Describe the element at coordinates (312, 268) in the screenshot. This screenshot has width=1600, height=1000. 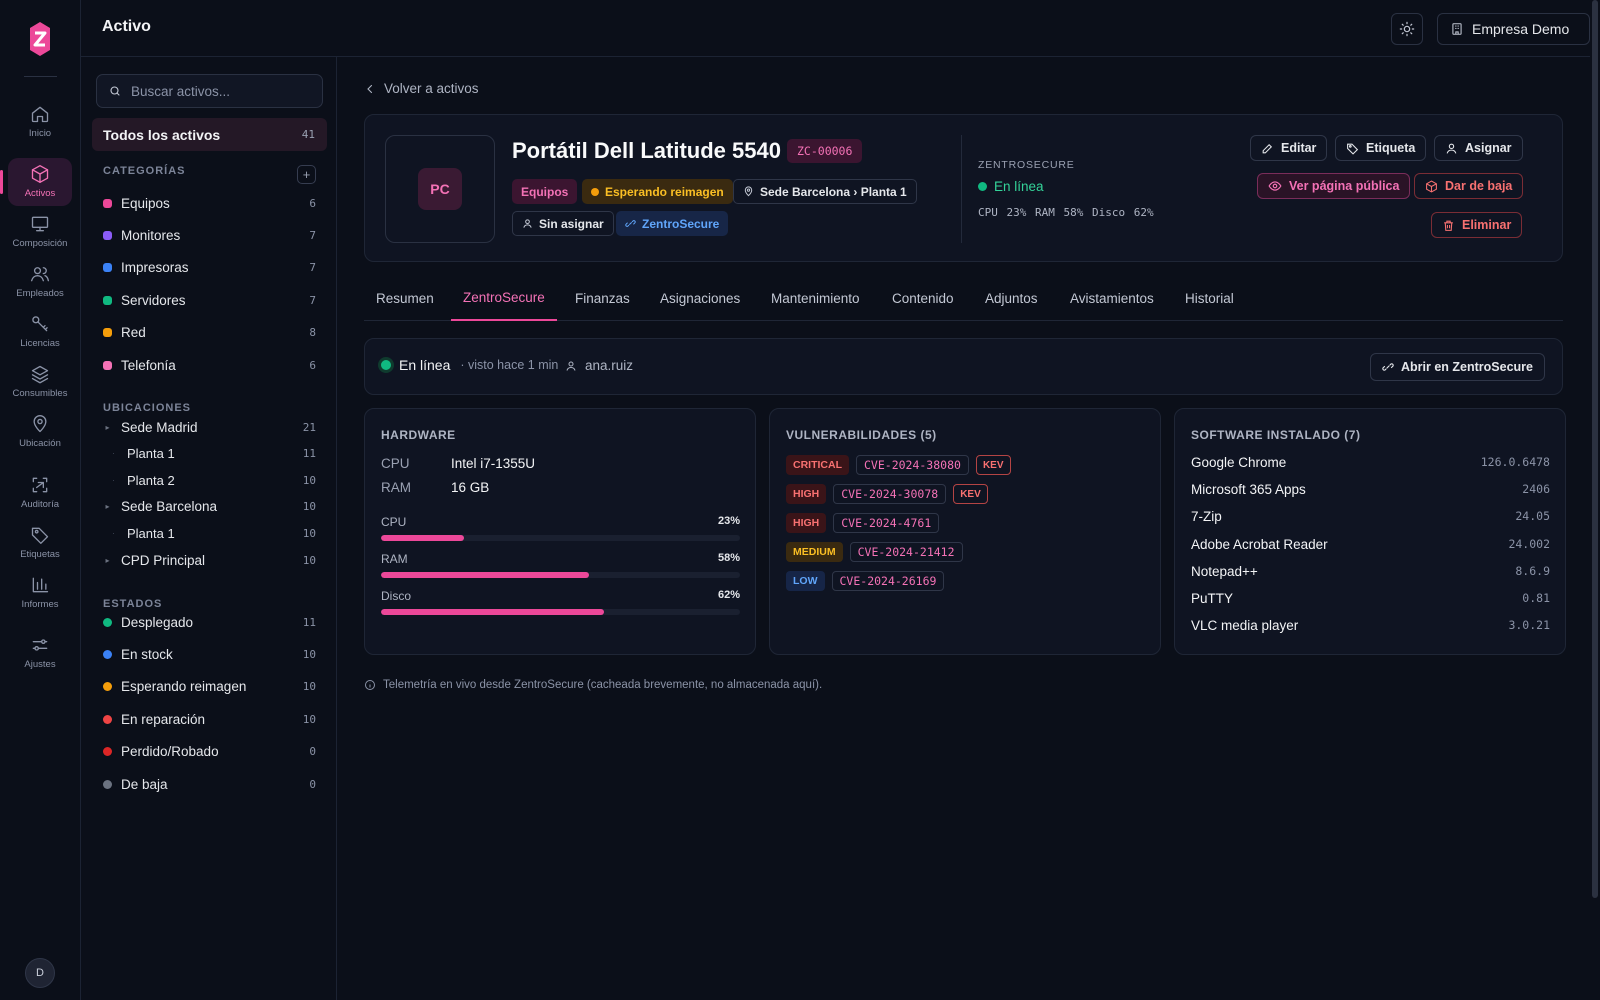
I see `category-count: 7` at that location.